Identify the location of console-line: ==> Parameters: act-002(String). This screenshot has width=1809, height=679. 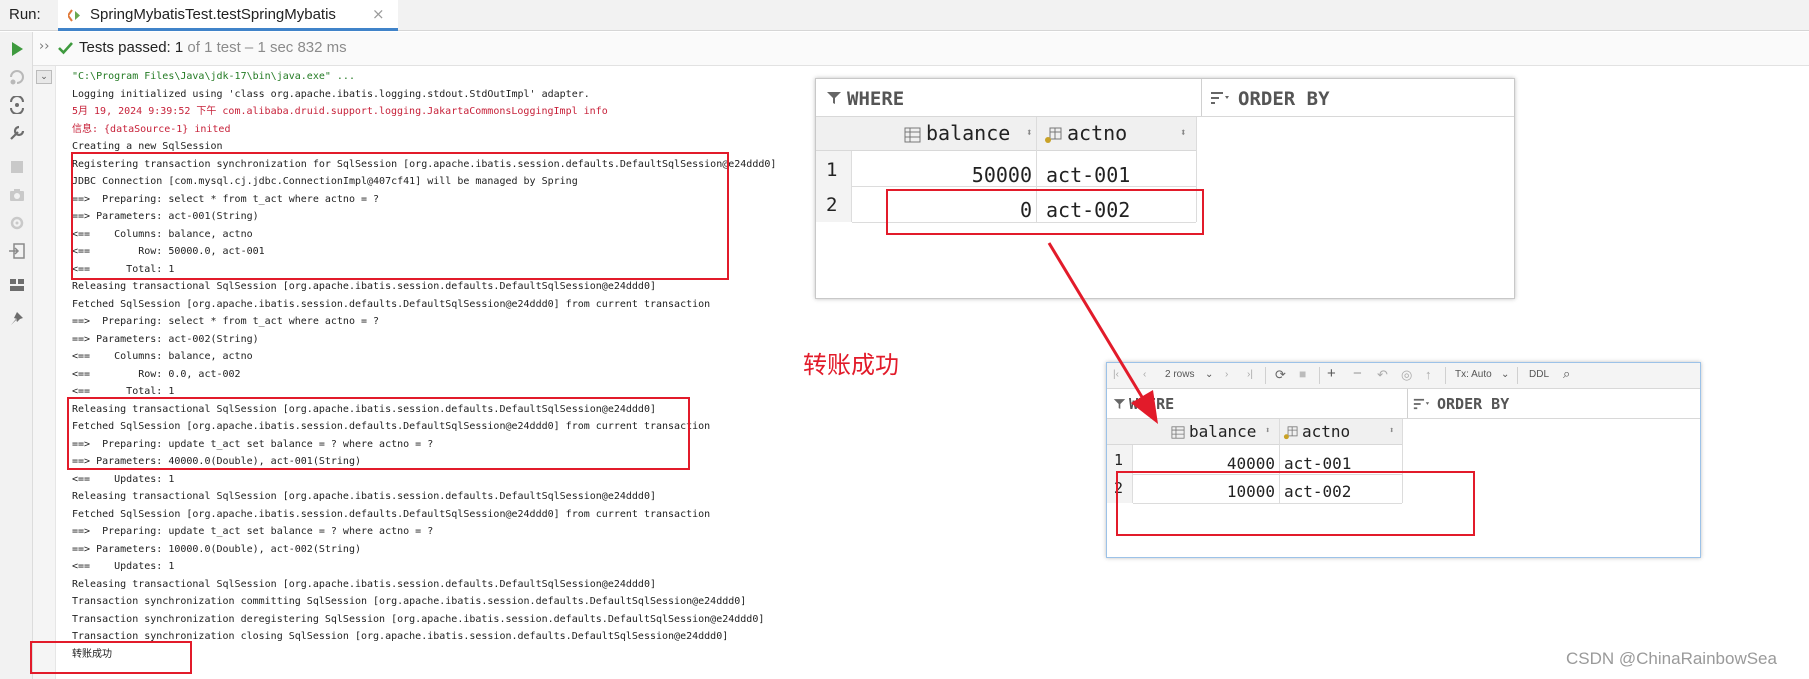
(165, 339).